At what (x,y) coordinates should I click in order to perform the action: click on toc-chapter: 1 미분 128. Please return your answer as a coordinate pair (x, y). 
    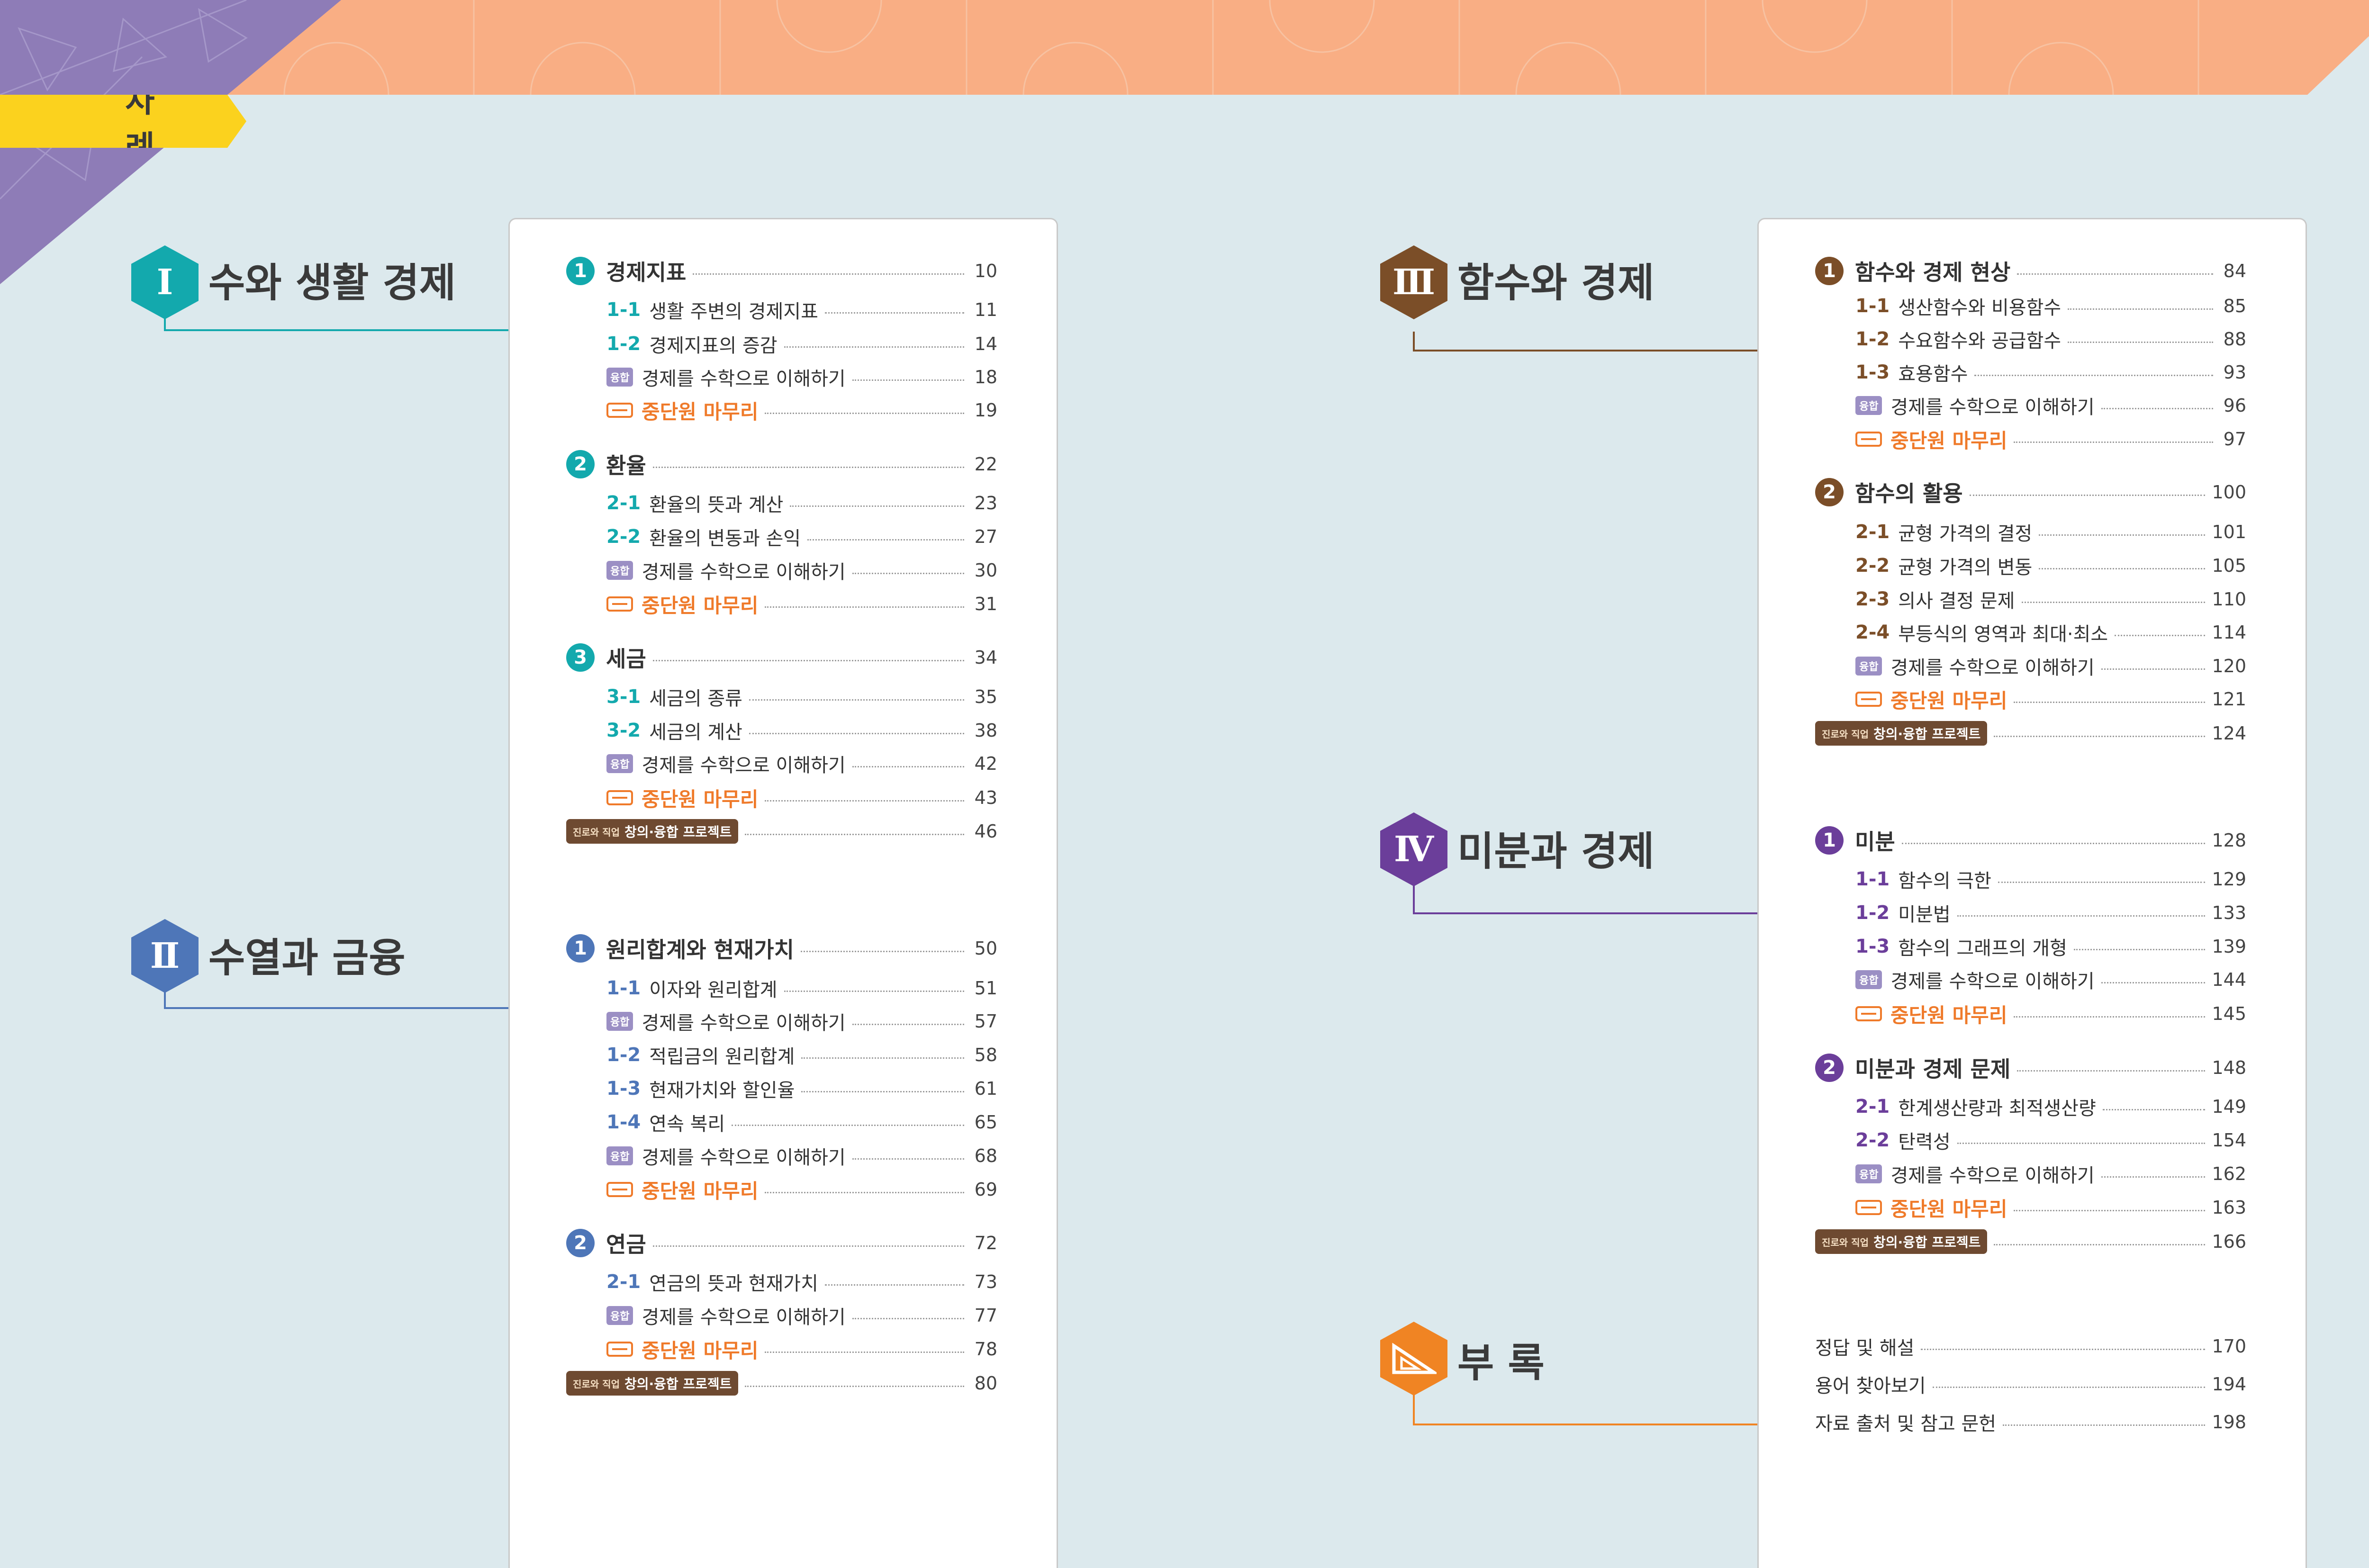
    Looking at the image, I should click on (2030, 840).